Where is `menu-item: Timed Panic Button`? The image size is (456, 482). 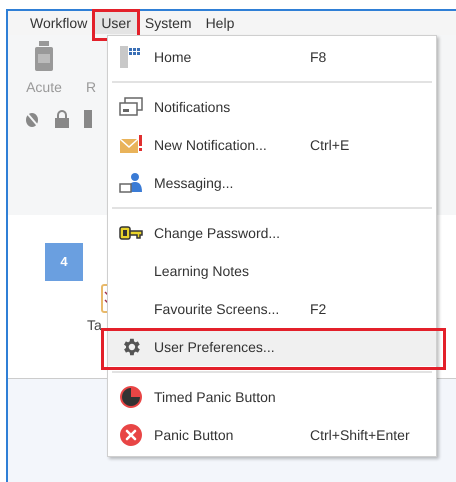
menu-item: Timed Panic Button is located at coordinates (272, 397).